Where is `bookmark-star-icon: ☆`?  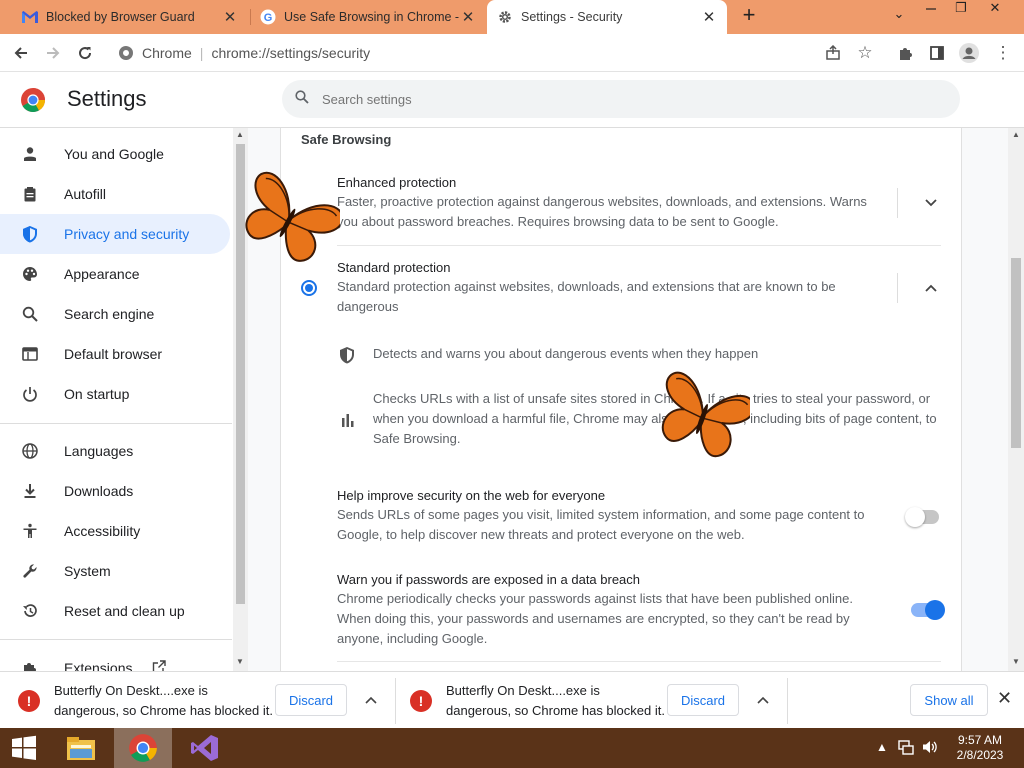 bookmark-star-icon: ☆ is located at coordinates (865, 53).